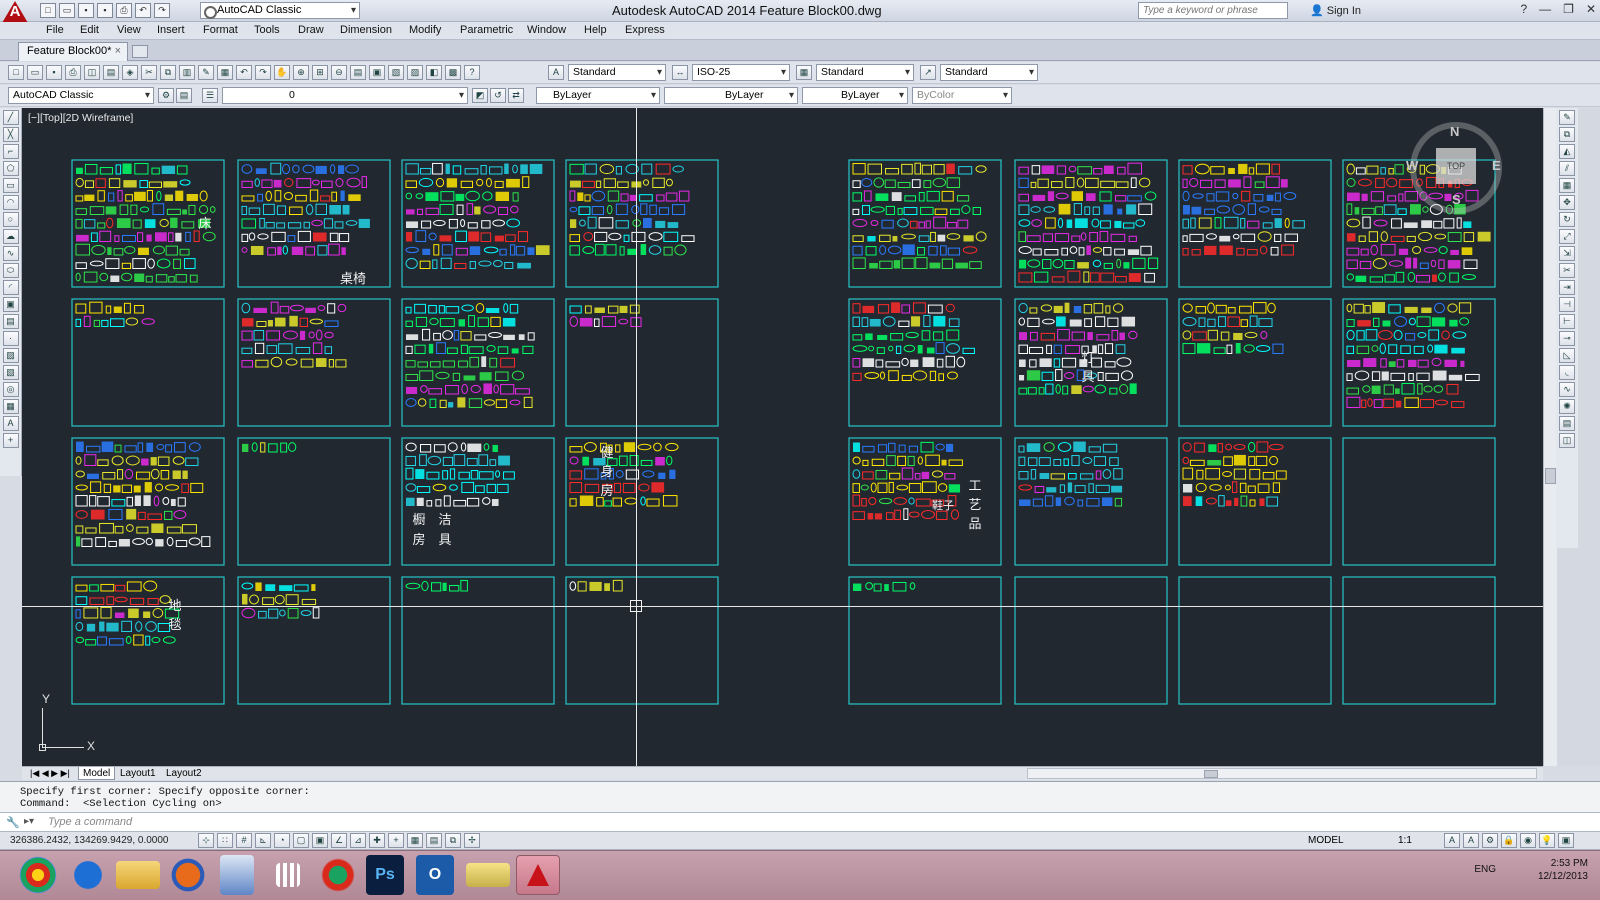 This screenshot has width=1600, height=900. I want to click on plot-icon: ⎙, so click(124, 10).